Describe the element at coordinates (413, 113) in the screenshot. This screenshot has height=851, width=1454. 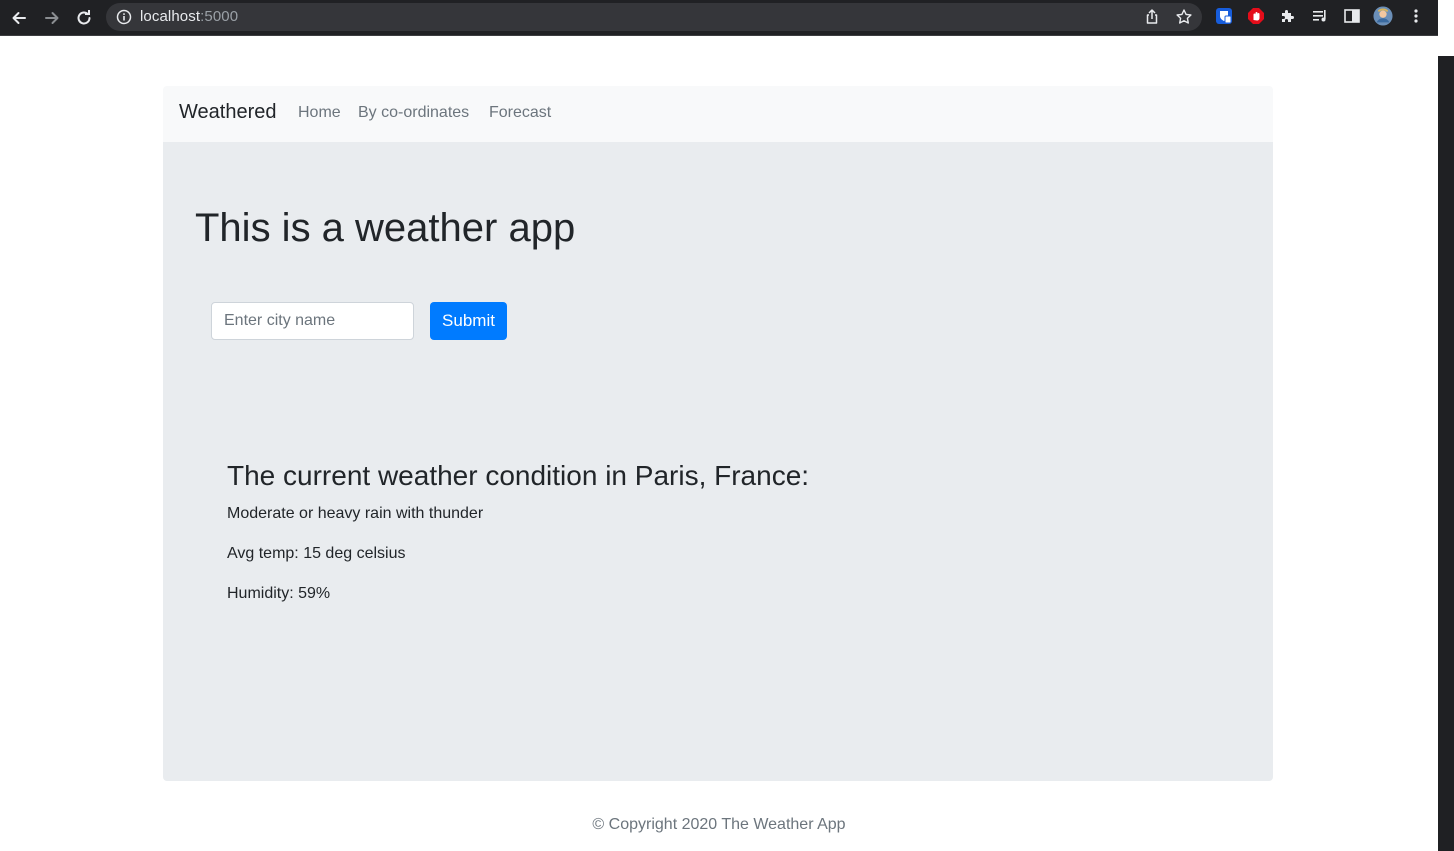
I see `nav-link-by-coordinates: By co-ordinates` at that location.